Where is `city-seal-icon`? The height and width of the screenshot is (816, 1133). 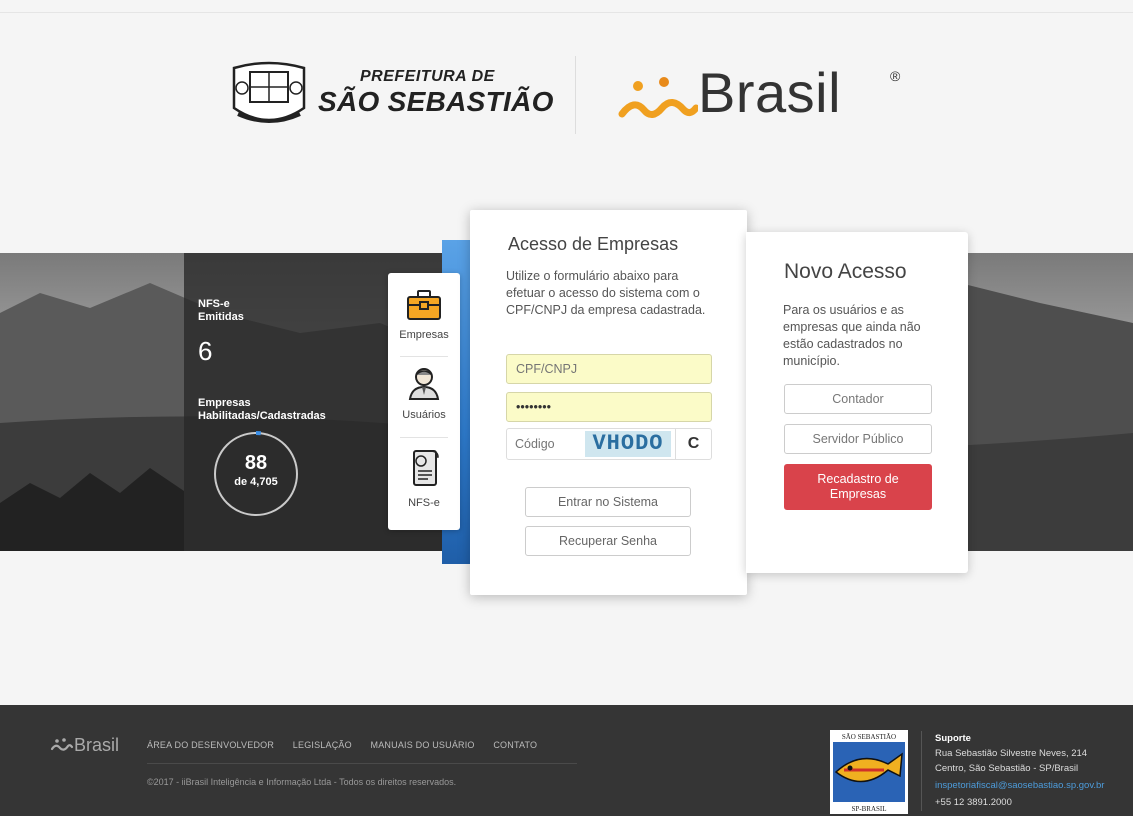 city-seal-icon is located at coordinates (269, 92).